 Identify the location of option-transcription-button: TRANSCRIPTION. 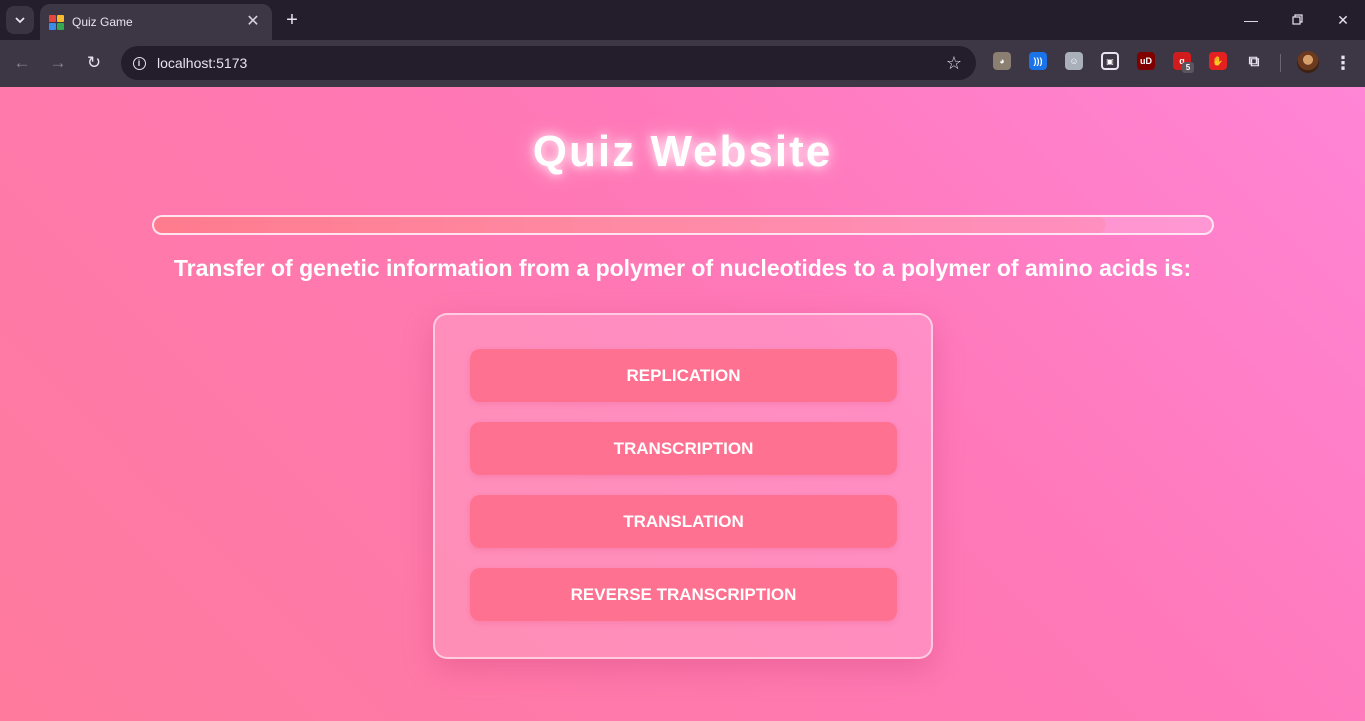
(683, 448).